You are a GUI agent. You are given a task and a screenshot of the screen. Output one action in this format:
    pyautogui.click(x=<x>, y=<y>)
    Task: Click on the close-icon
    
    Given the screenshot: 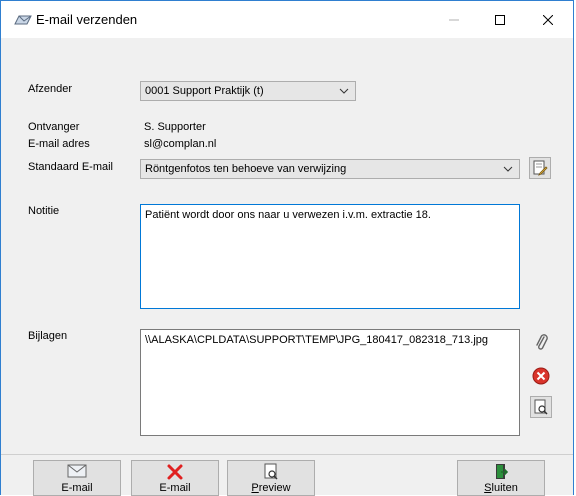 What is the action you would take?
    pyautogui.click(x=548, y=19)
    